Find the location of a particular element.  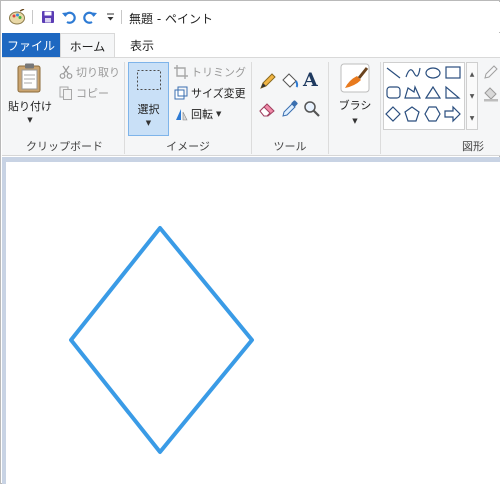

shapes-gallery-scroll: ▲ ▼ ▼ is located at coordinates (472, 96).